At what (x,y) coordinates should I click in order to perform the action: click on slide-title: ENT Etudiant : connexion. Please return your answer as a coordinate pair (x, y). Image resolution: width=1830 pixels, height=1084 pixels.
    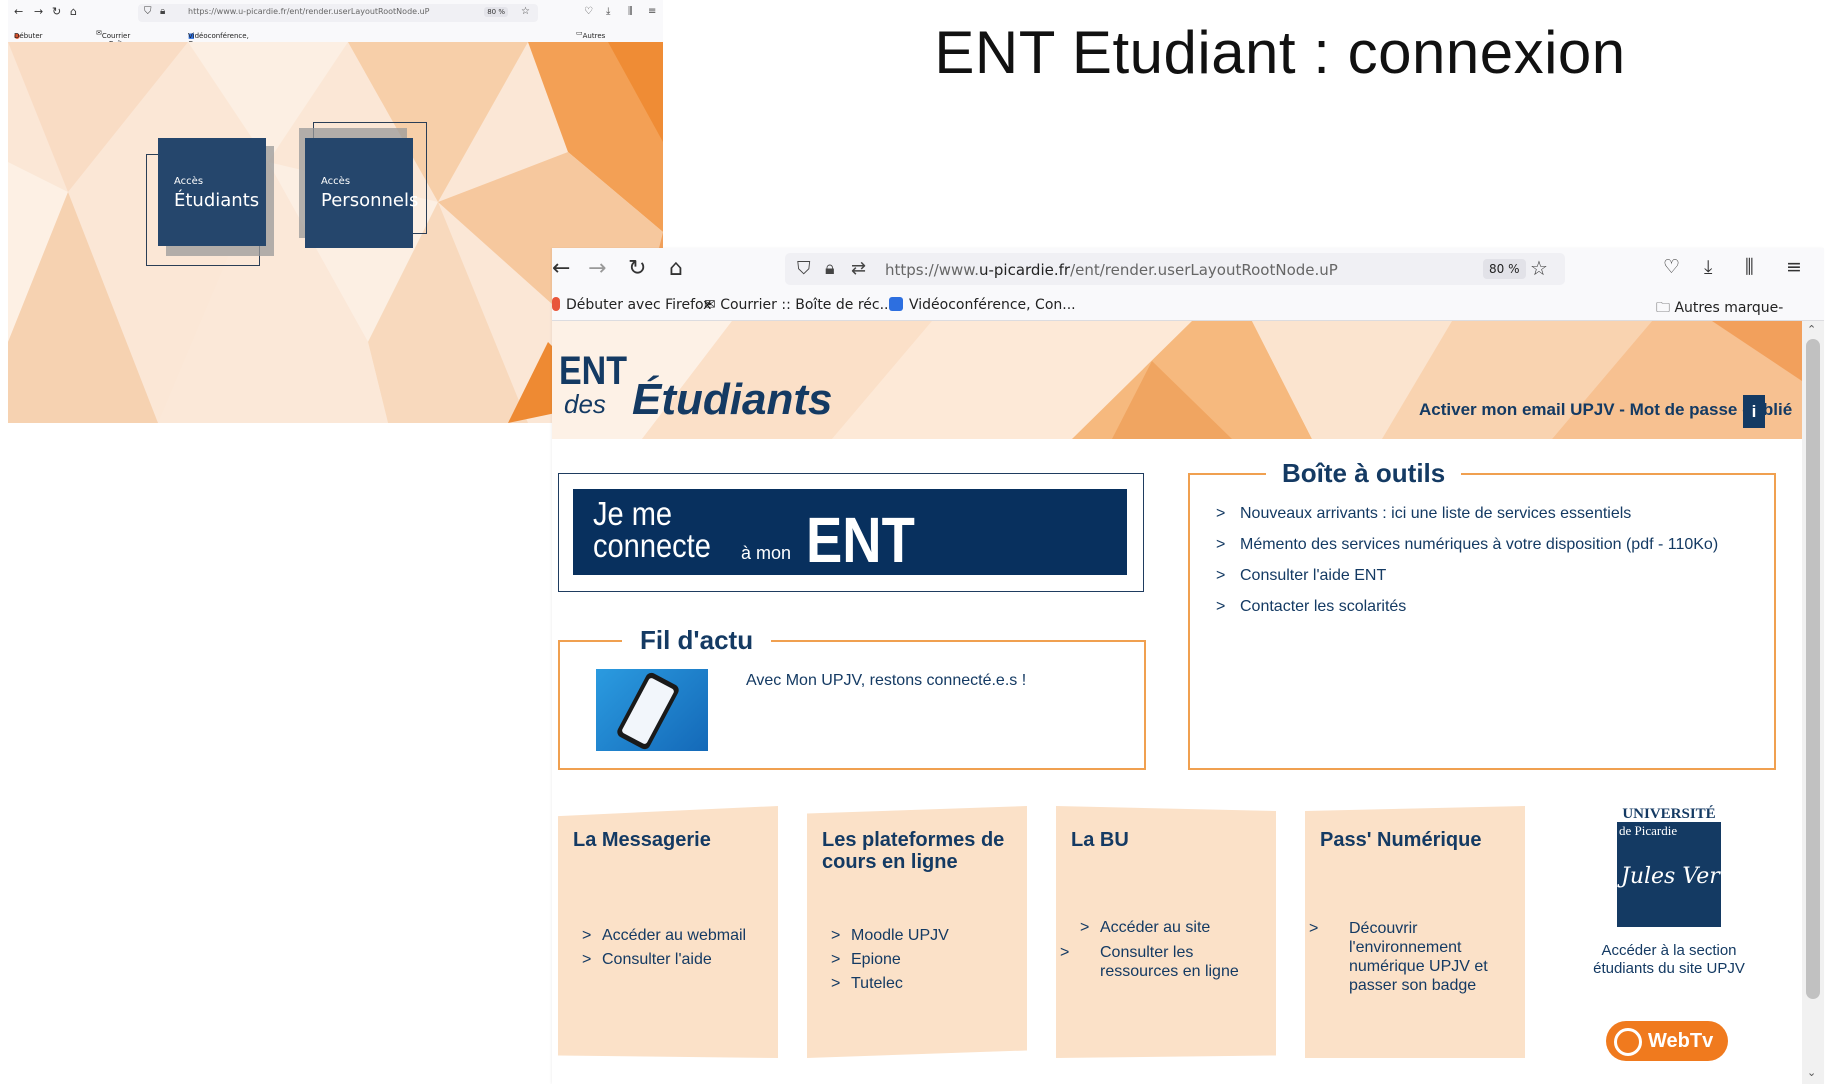
    Looking at the image, I should click on (1280, 52).